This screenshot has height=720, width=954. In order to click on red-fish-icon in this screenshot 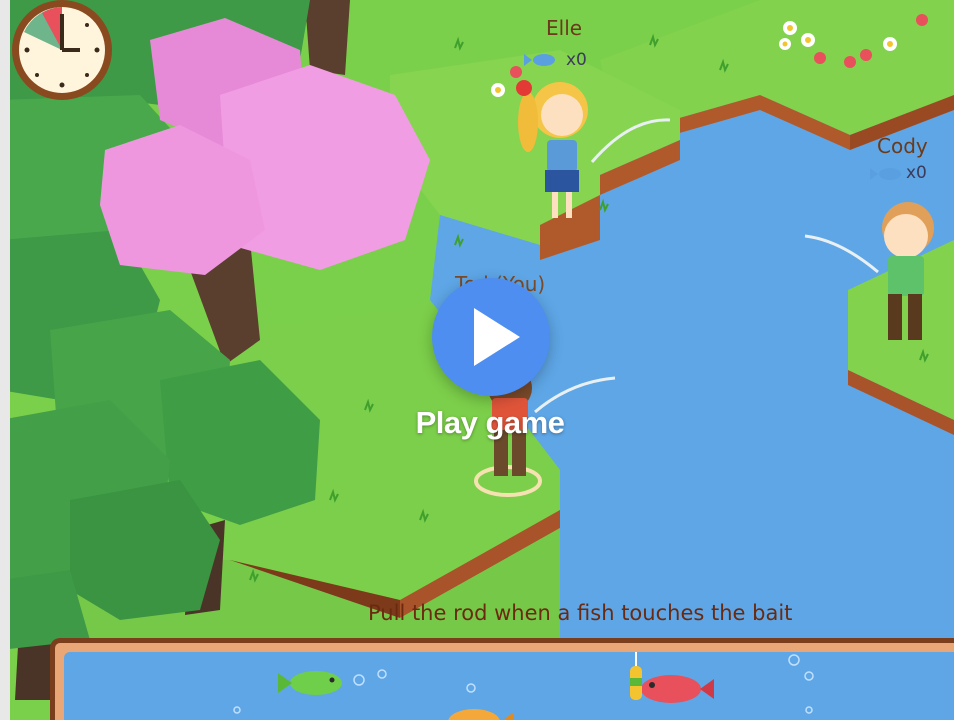, I will do `click(677, 689)`.